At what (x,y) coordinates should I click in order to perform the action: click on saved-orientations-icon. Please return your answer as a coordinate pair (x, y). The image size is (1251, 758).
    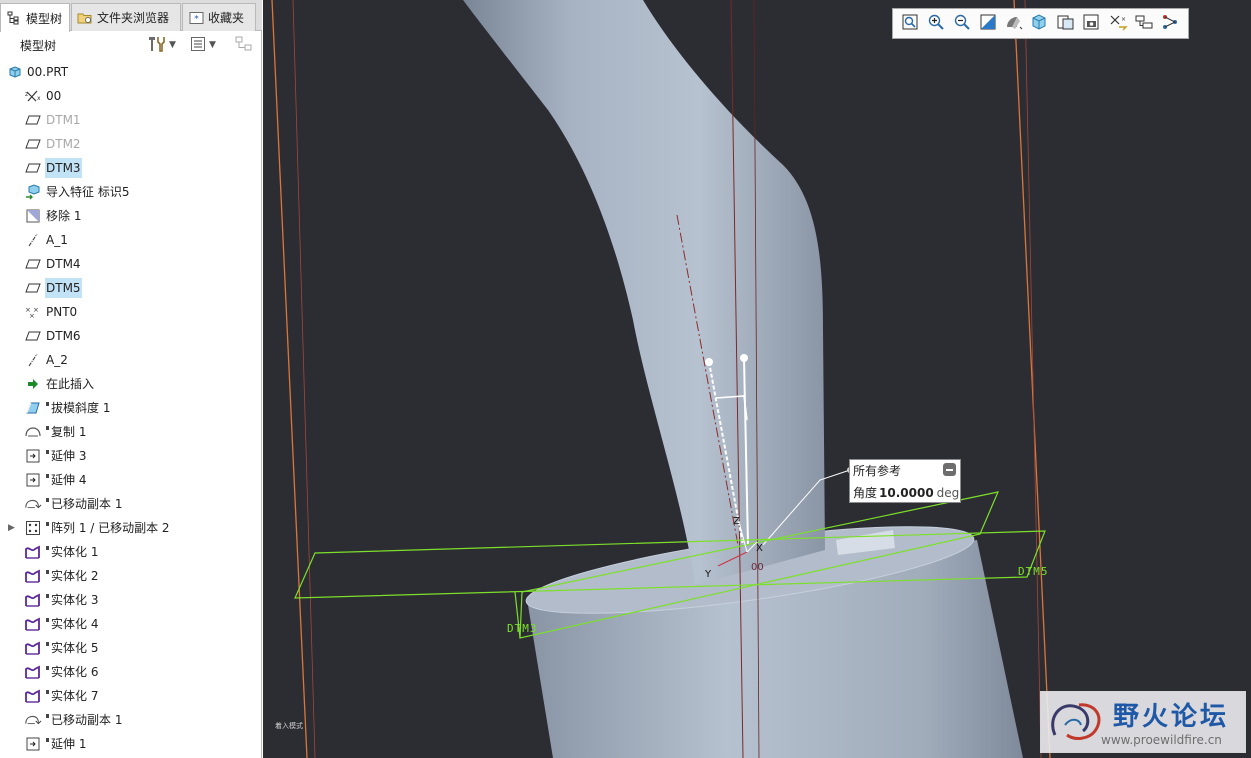
    Looking at the image, I should click on (1040, 23).